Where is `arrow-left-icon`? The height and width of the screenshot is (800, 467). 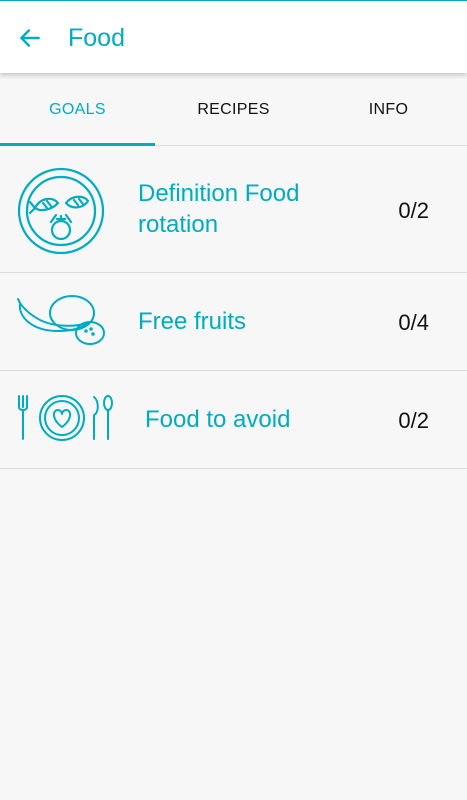
arrow-left-icon is located at coordinates (30, 38).